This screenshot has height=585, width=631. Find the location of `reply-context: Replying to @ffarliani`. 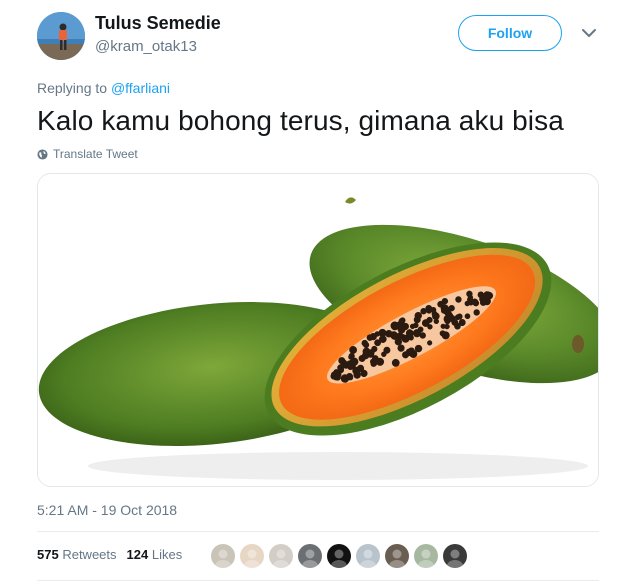

reply-context: Replying to @ffarliani is located at coordinates (103, 88).